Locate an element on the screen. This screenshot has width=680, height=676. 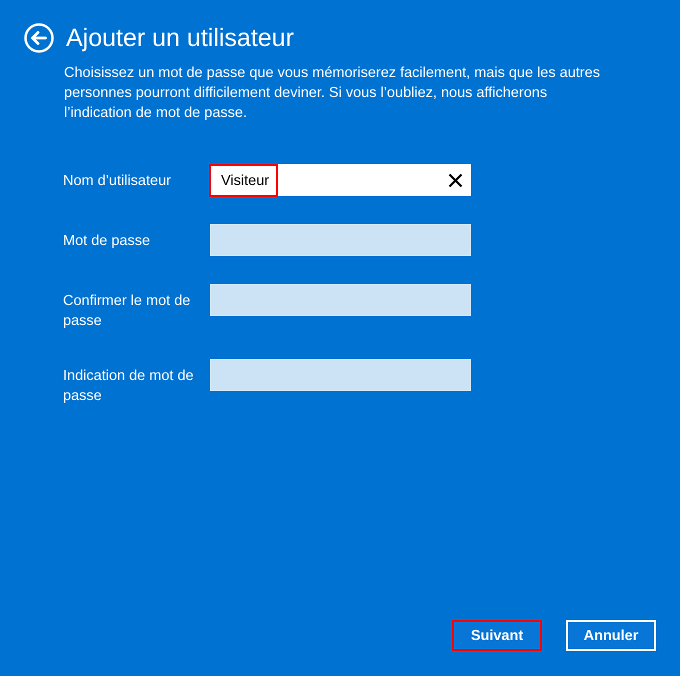
field-label: Mot de passe is located at coordinates (107, 241).